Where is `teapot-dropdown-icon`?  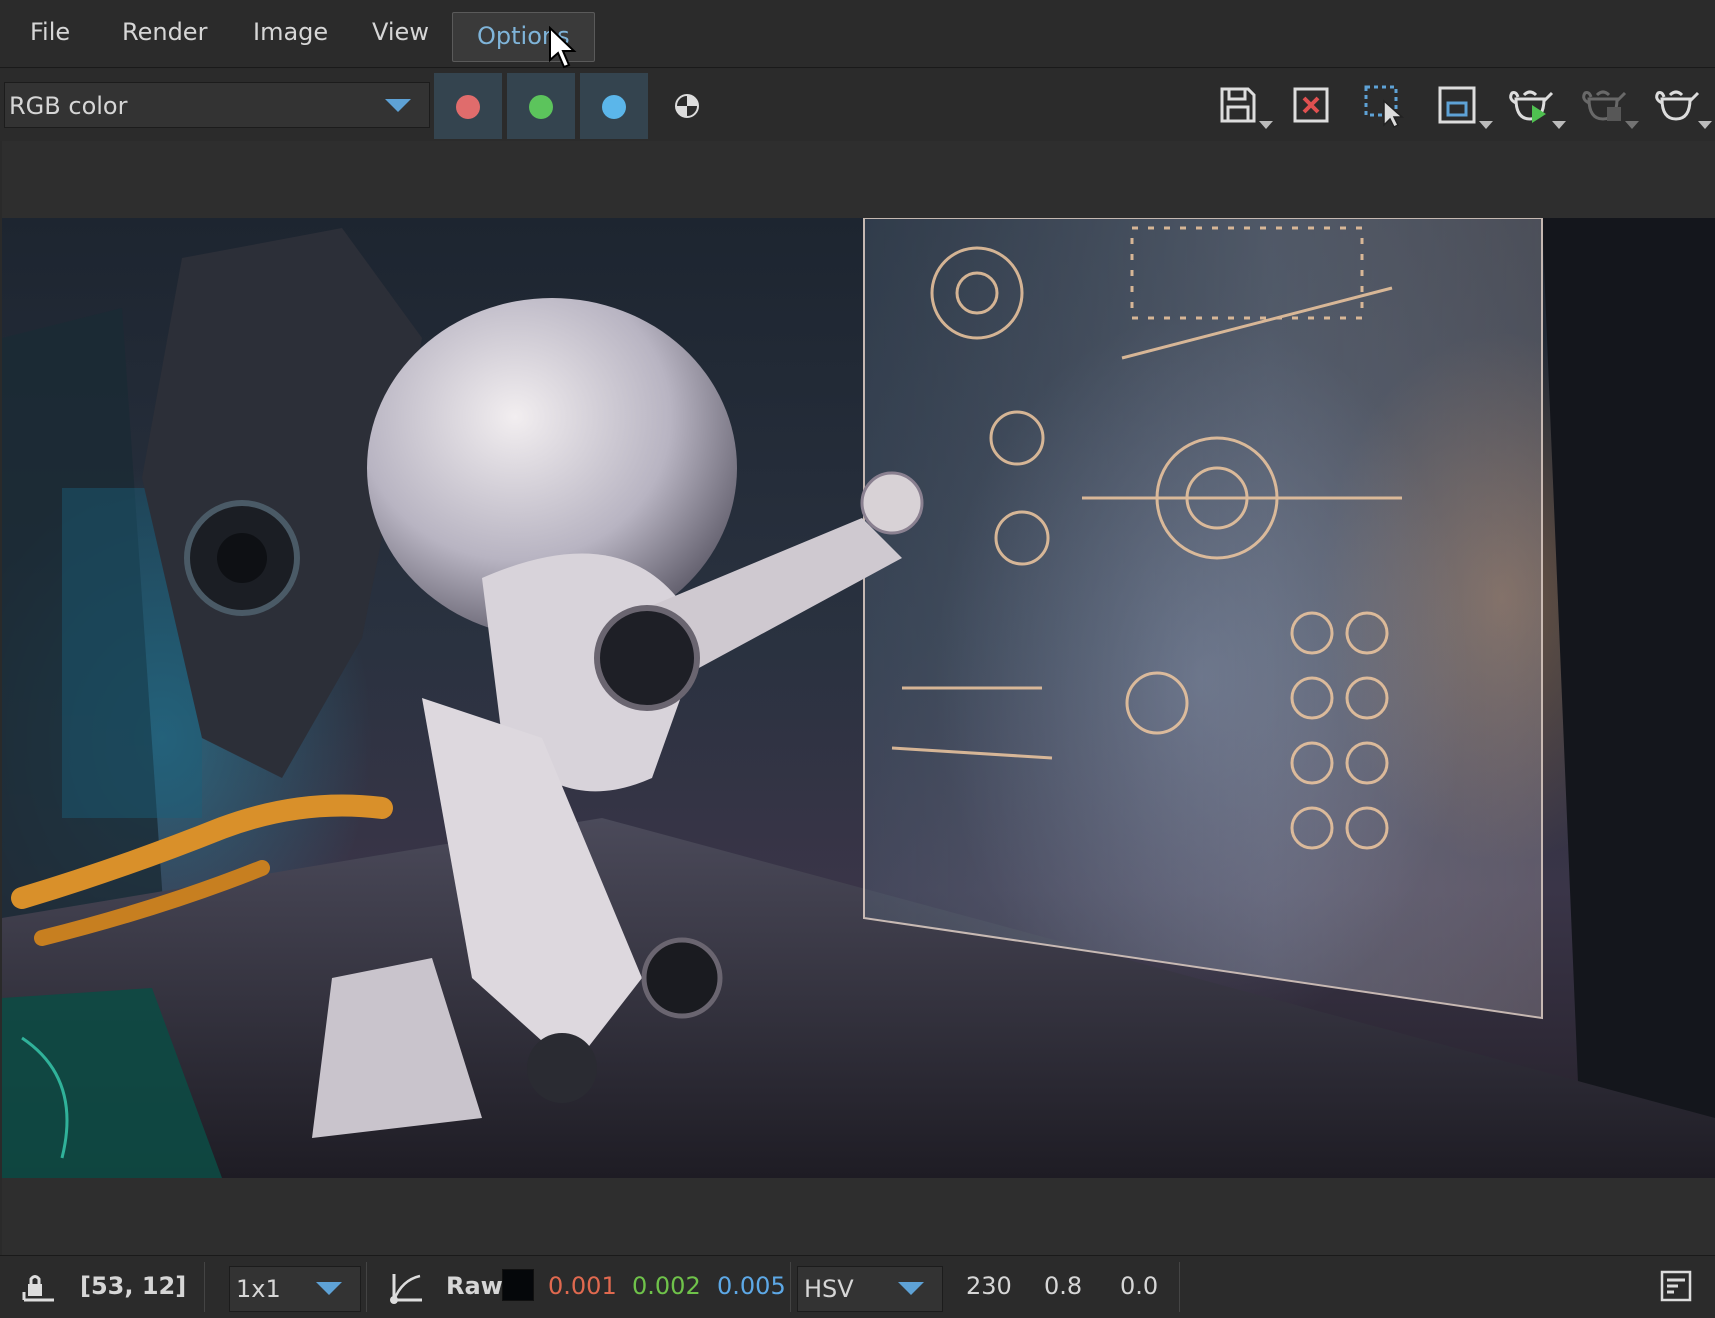
teapot-dropdown-icon is located at coordinates (1705, 125).